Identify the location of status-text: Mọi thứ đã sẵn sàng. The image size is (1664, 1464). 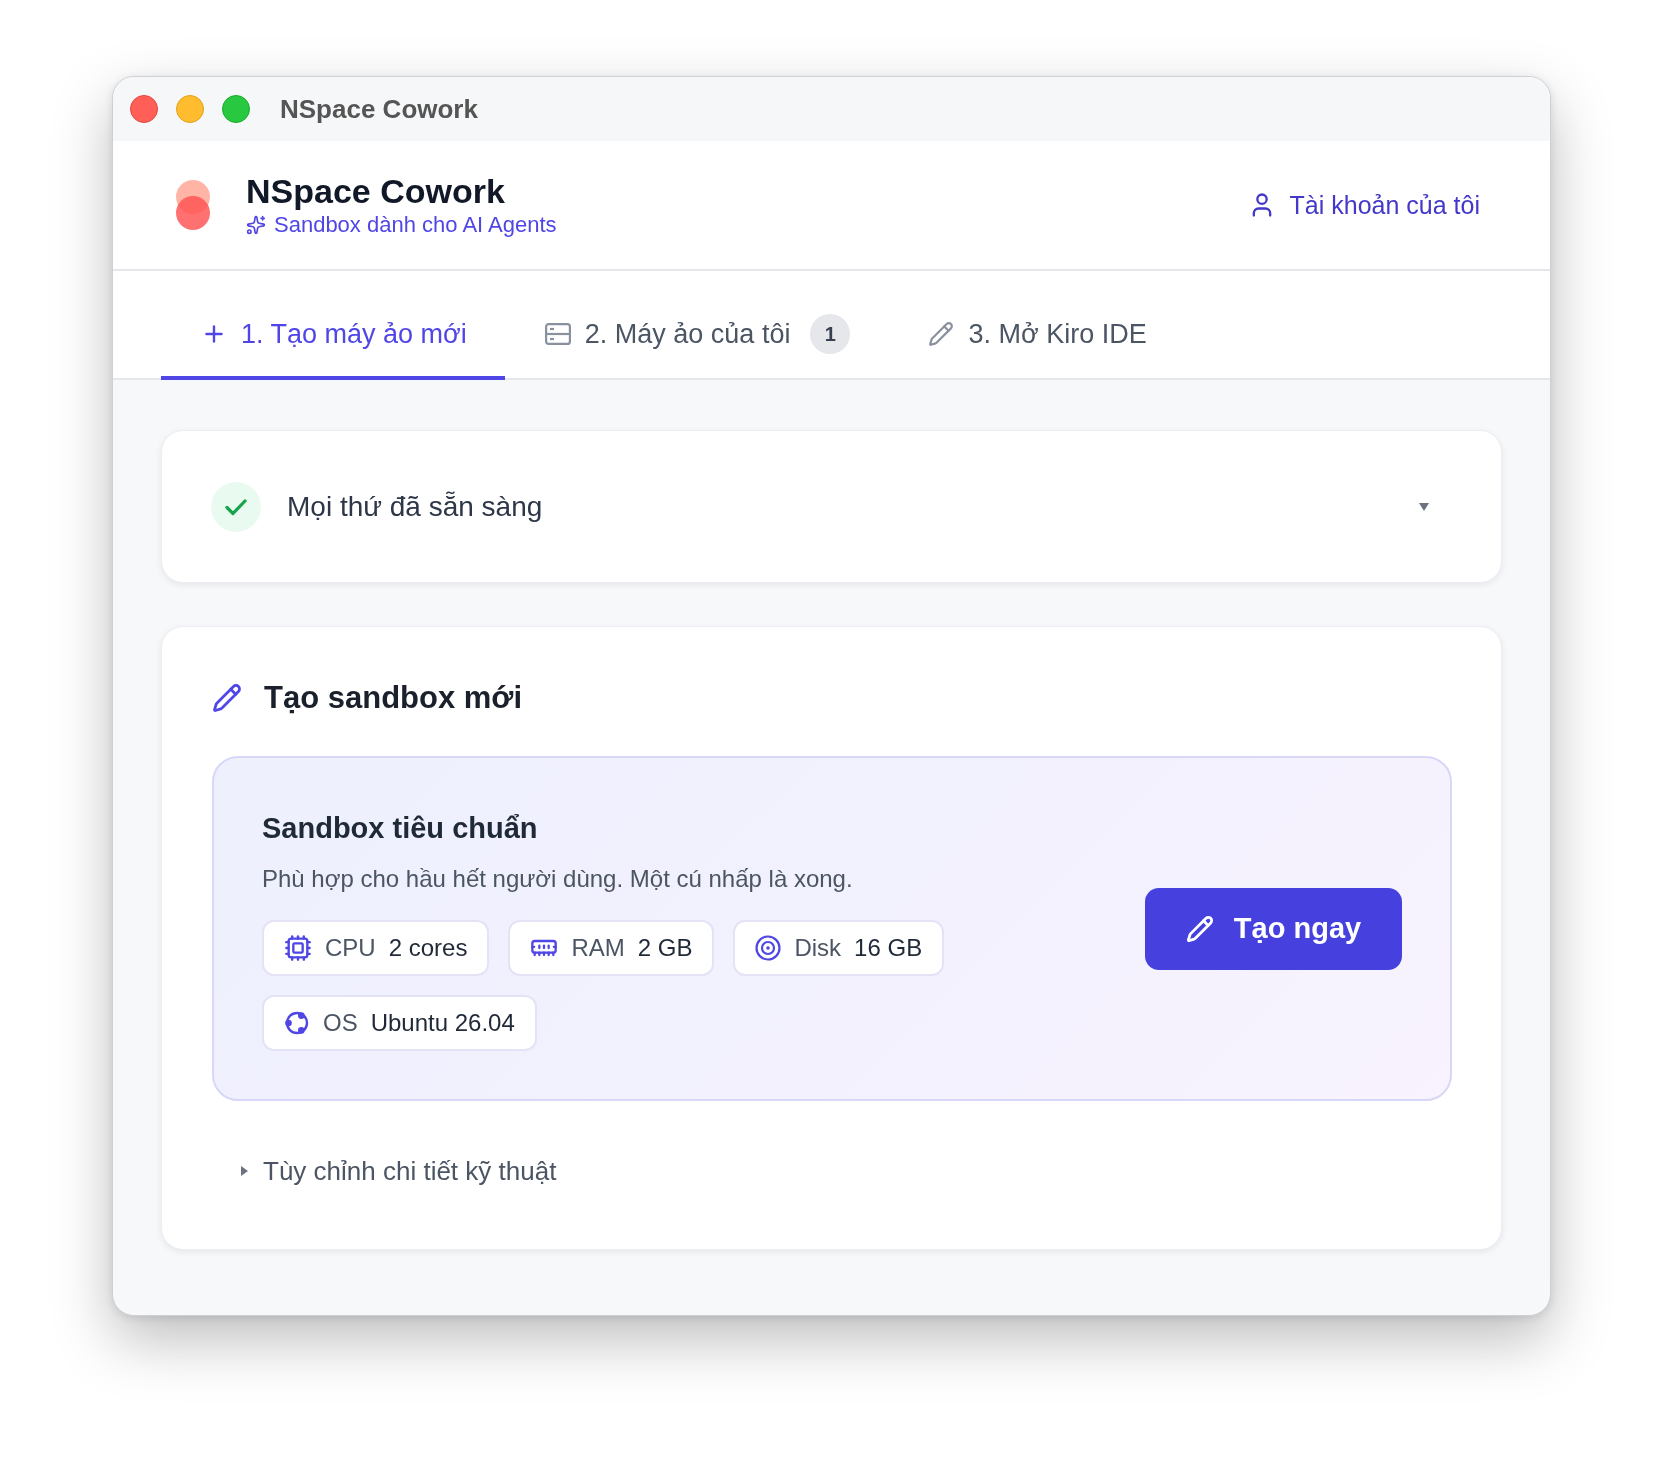
(415, 506).